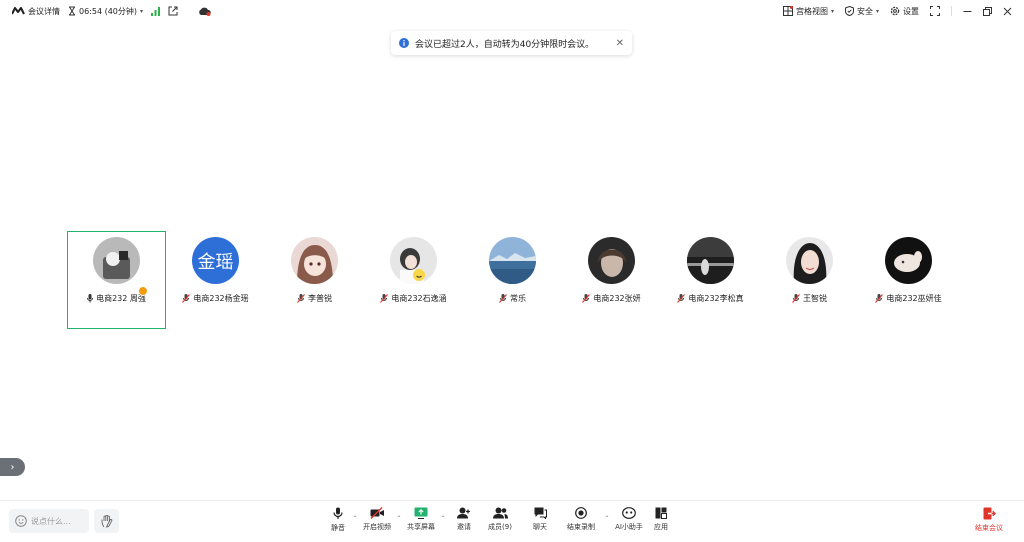 Image resolution: width=1024 pixels, height=542 pixels. What do you see at coordinates (815, 298) in the screenshot?
I see `participant-name: 王智锐` at bounding box center [815, 298].